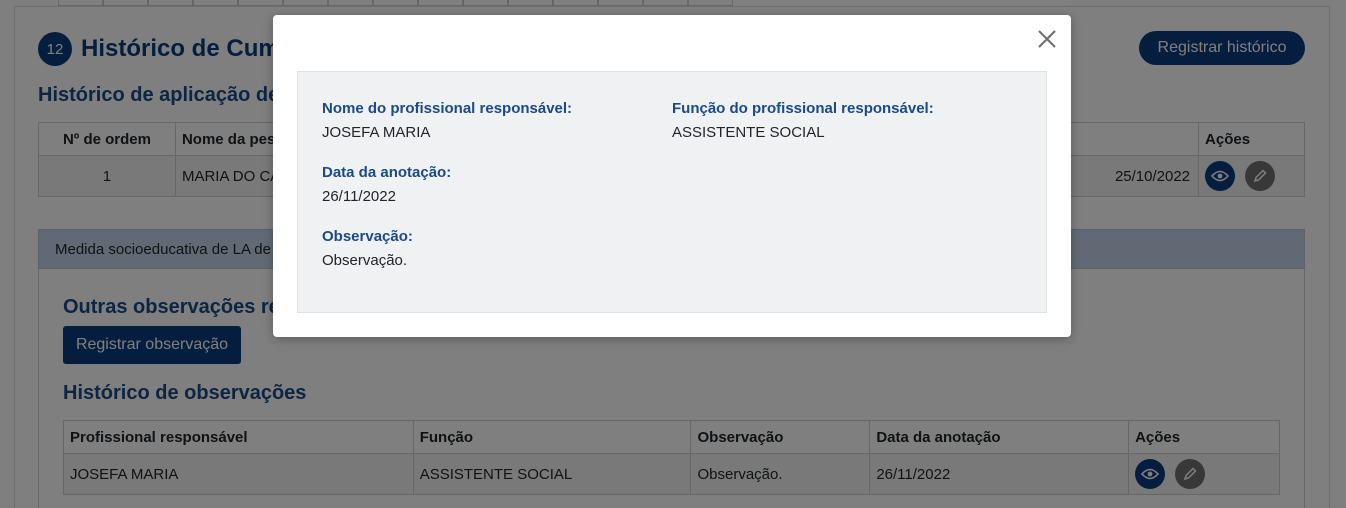  What do you see at coordinates (748, 132) in the screenshot?
I see `field-value: ASSISTENTE SOCIAL` at bounding box center [748, 132].